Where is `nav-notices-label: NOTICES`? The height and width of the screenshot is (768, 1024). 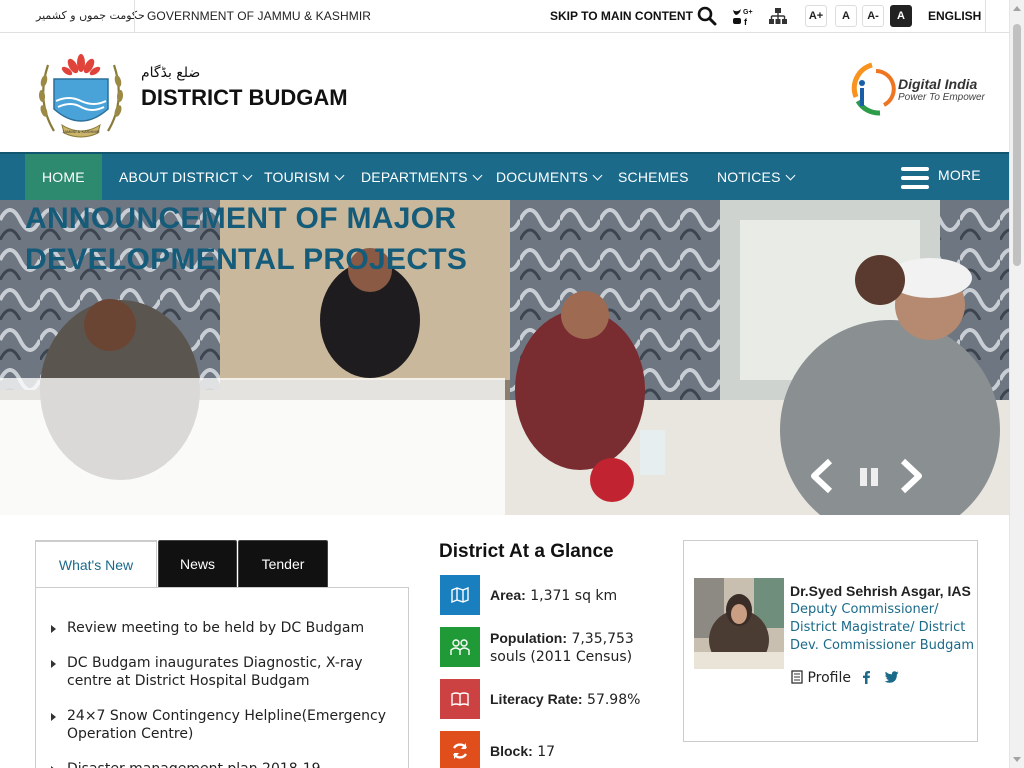 nav-notices-label: NOTICES is located at coordinates (749, 177).